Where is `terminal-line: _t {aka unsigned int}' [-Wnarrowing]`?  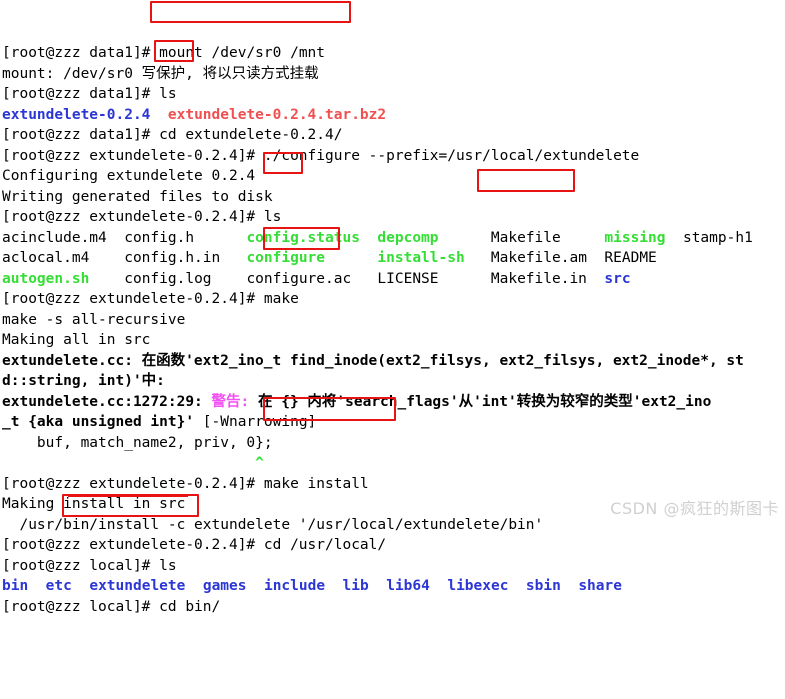 terminal-line: _t {aka unsigned int}' [-Wnarrowing] is located at coordinates (392, 422).